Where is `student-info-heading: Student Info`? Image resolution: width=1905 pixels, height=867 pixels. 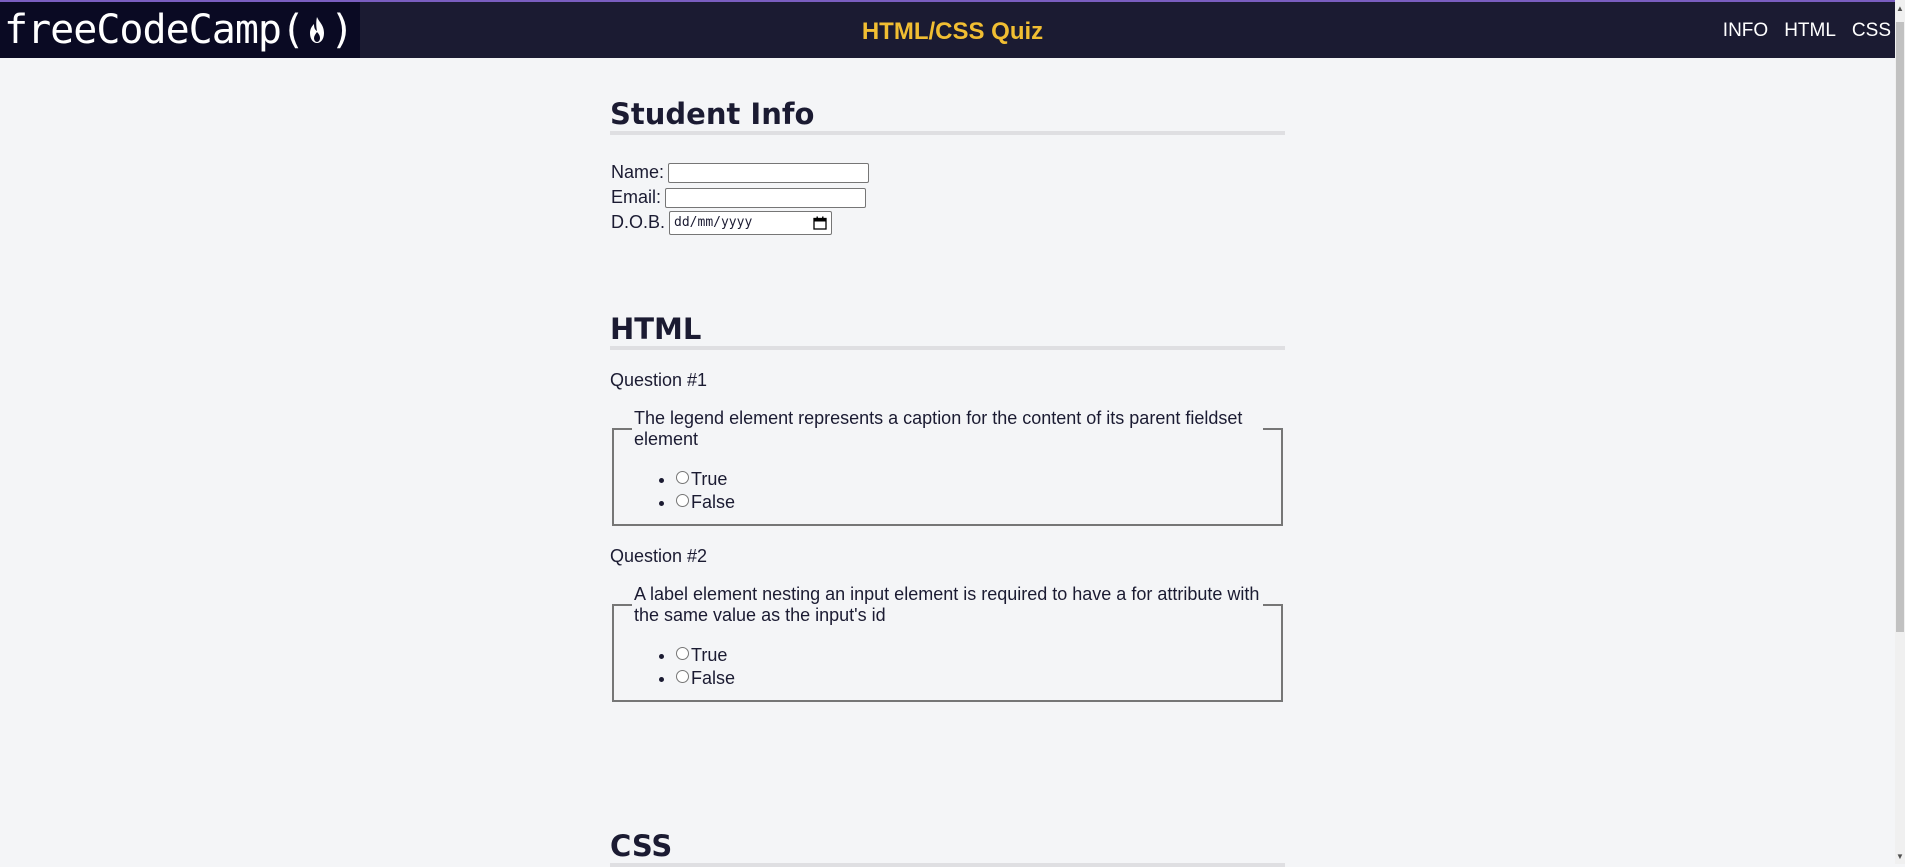
student-info-heading: Student Info is located at coordinates (947, 116).